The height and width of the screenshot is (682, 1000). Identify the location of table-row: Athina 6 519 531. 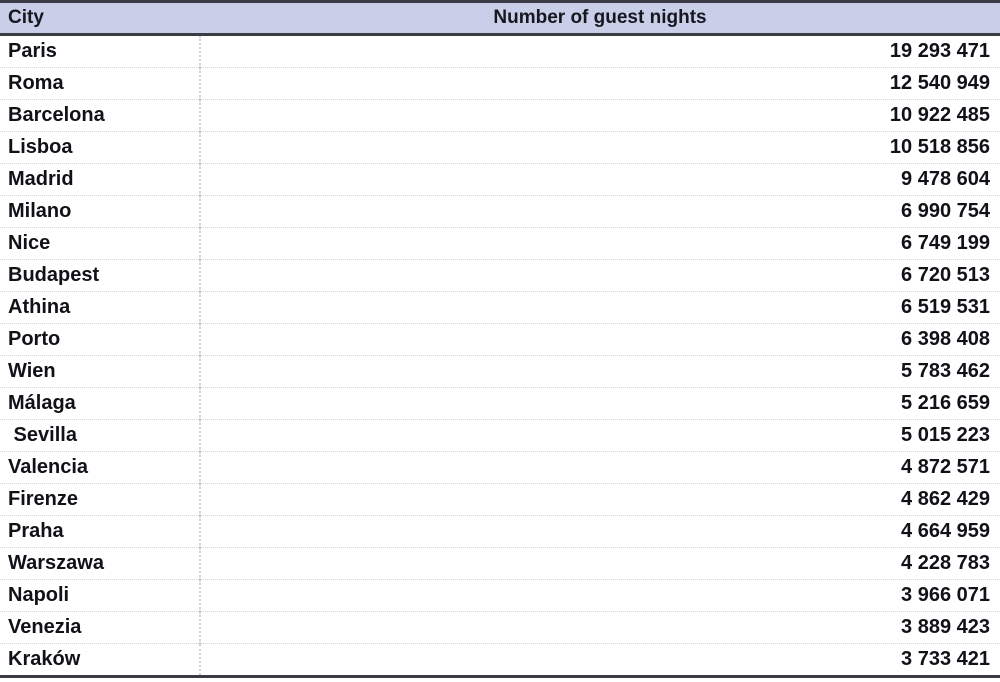
(500, 307).